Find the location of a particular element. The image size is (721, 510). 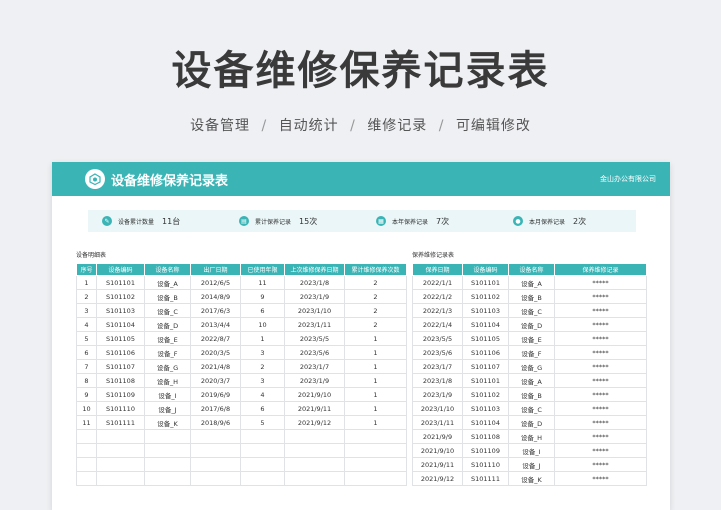

table-row: 5 S101105 设备_E 2022/8/7 1 2023/5/5 1 is located at coordinates (241, 338).